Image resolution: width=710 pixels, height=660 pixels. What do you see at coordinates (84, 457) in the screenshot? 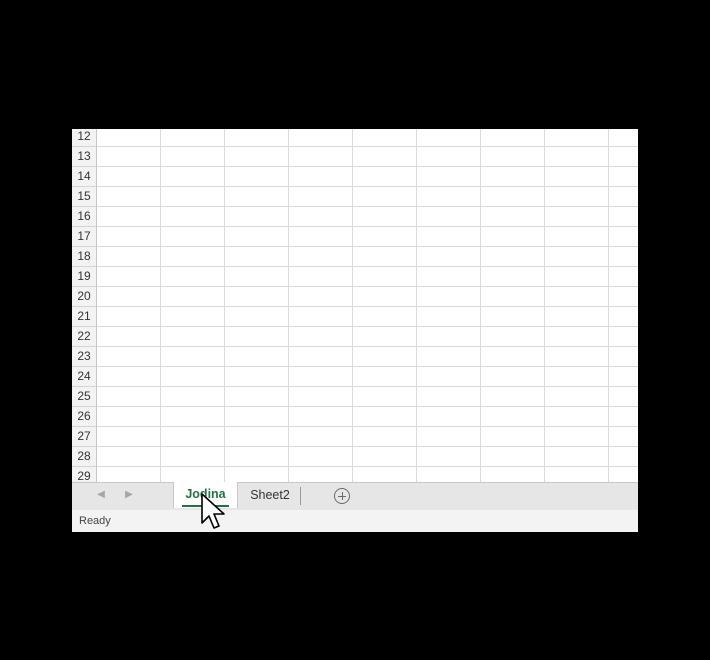
I see `row-header: 28` at bounding box center [84, 457].